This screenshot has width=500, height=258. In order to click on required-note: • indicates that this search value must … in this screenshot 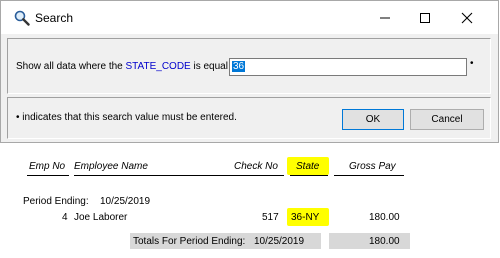, I will do `click(126, 117)`.